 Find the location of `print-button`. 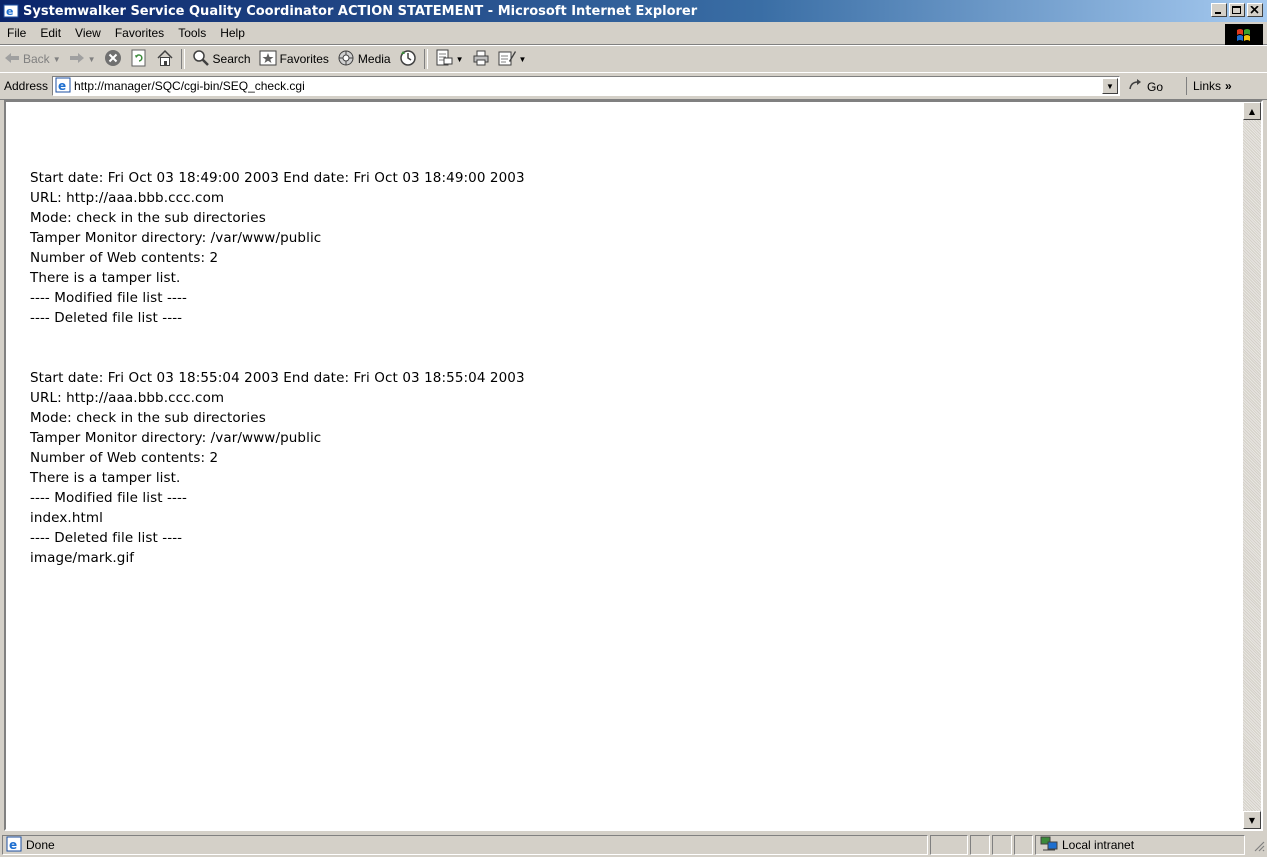

print-button is located at coordinates (481, 59).